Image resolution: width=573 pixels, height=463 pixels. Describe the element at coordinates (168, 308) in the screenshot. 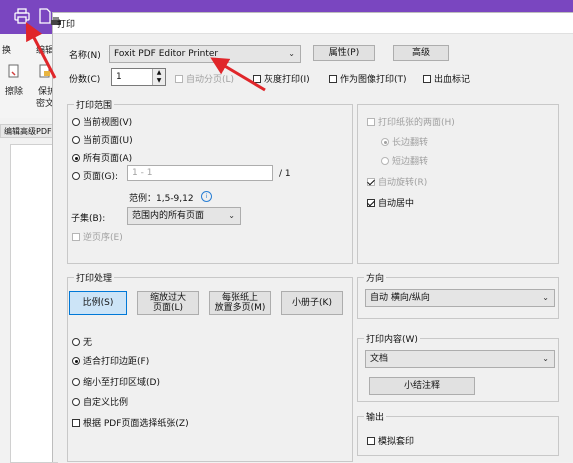

I see `fit-oversized-line2: 页面(L)` at that location.